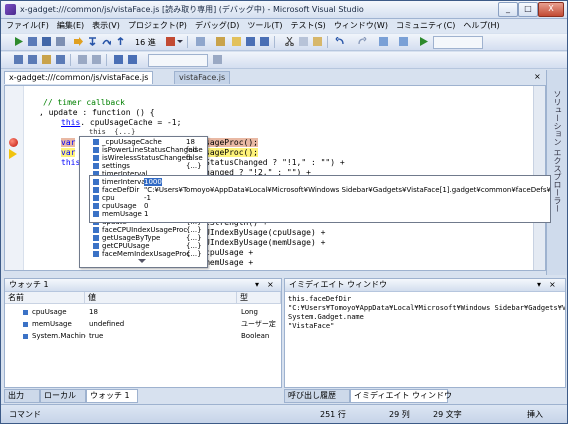 The height and width of the screenshot is (424, 568). Describe the element at coordinates (45, 298) in the screenshot. I see `column-header-name: 名前` at that location.